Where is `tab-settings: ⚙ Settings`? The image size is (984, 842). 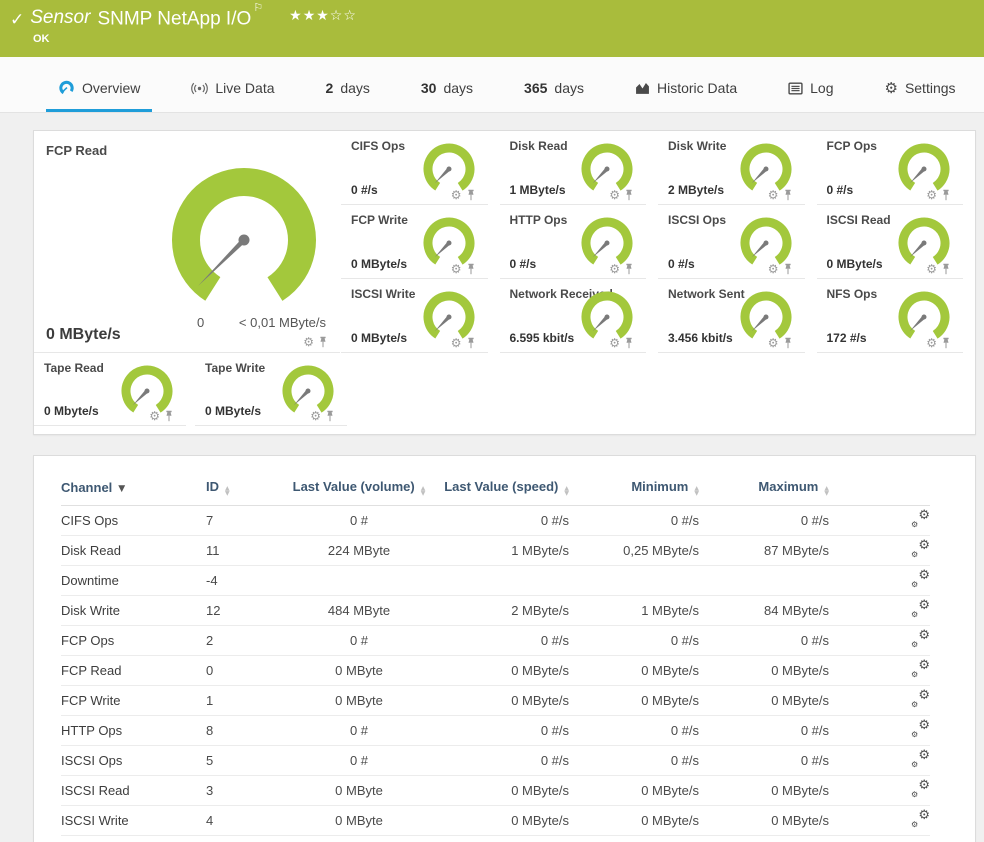
tab-settings: ⚙ Settings is located at coordinates (919, 96).